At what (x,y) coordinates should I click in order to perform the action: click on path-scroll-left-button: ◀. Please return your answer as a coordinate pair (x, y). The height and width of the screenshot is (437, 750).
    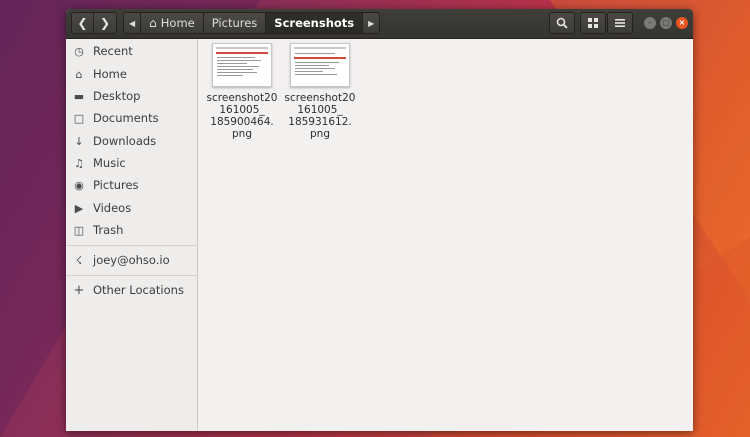
    Looking at the image, I should click on (132, 23).